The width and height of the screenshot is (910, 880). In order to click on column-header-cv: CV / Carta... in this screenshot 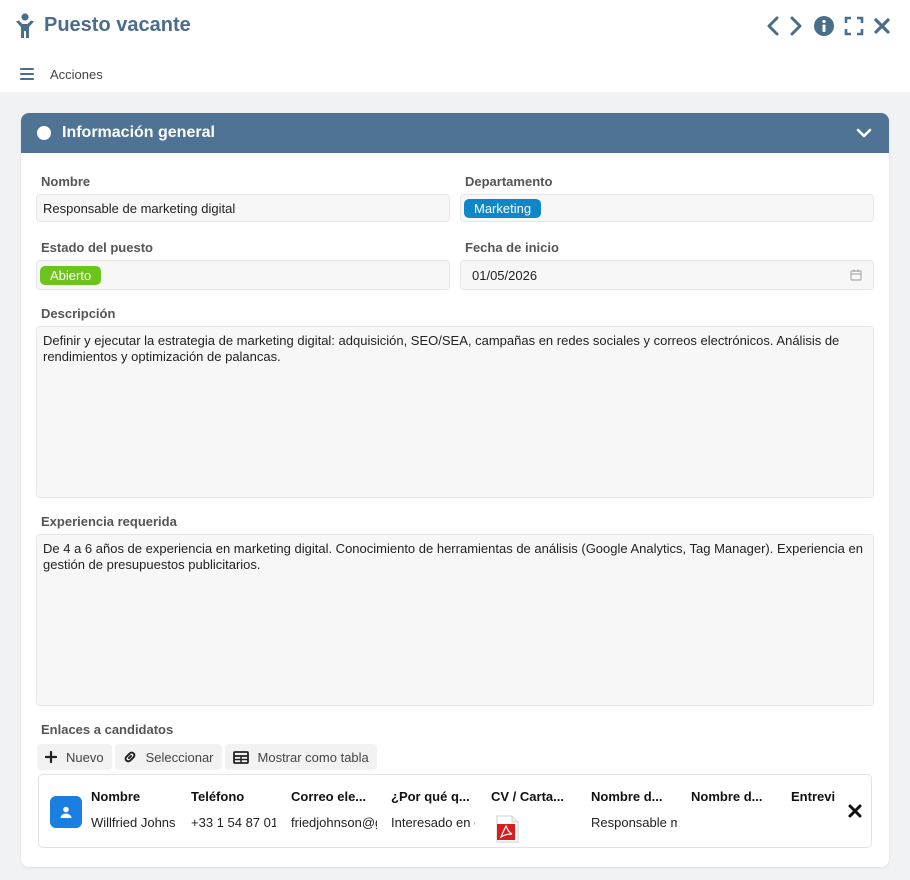, I will do `click(527, 796)`.